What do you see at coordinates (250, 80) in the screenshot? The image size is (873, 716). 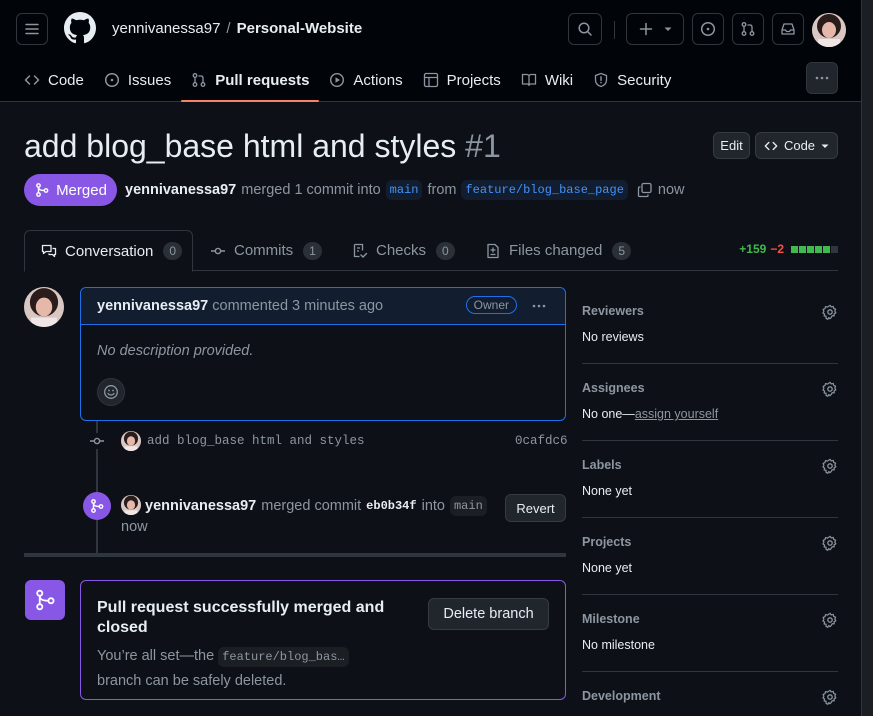 I see `nav-tab-pull-requests: Pull requests` at bounding box center [250, 80].